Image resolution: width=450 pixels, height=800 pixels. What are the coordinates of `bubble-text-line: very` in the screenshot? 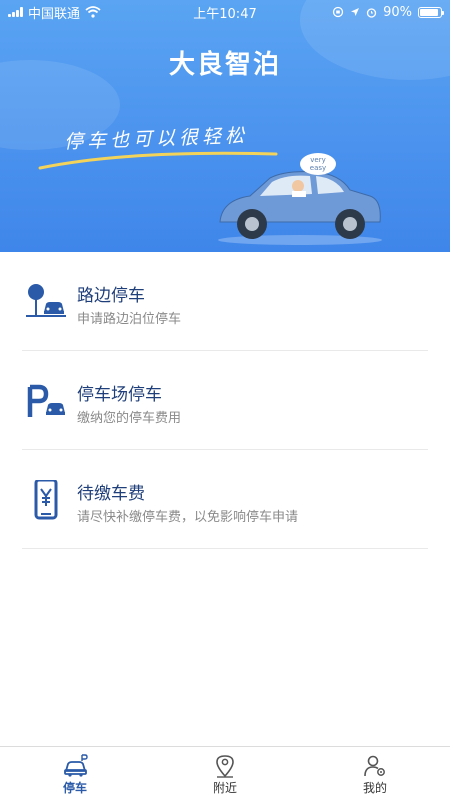 It's located at (318, 160).